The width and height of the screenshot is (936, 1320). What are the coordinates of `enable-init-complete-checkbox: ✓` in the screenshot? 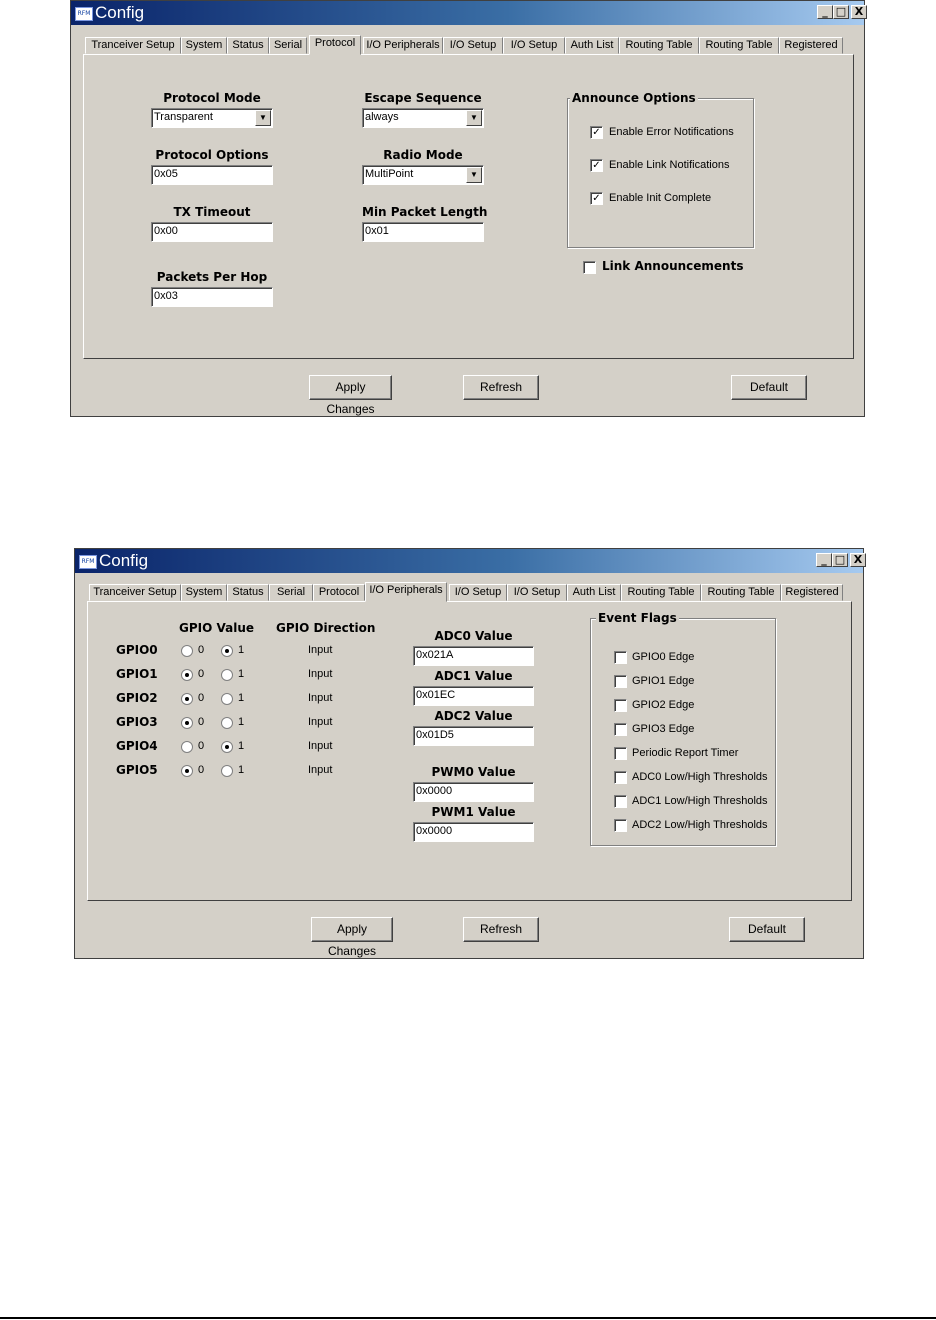 It's located at (596, 198).